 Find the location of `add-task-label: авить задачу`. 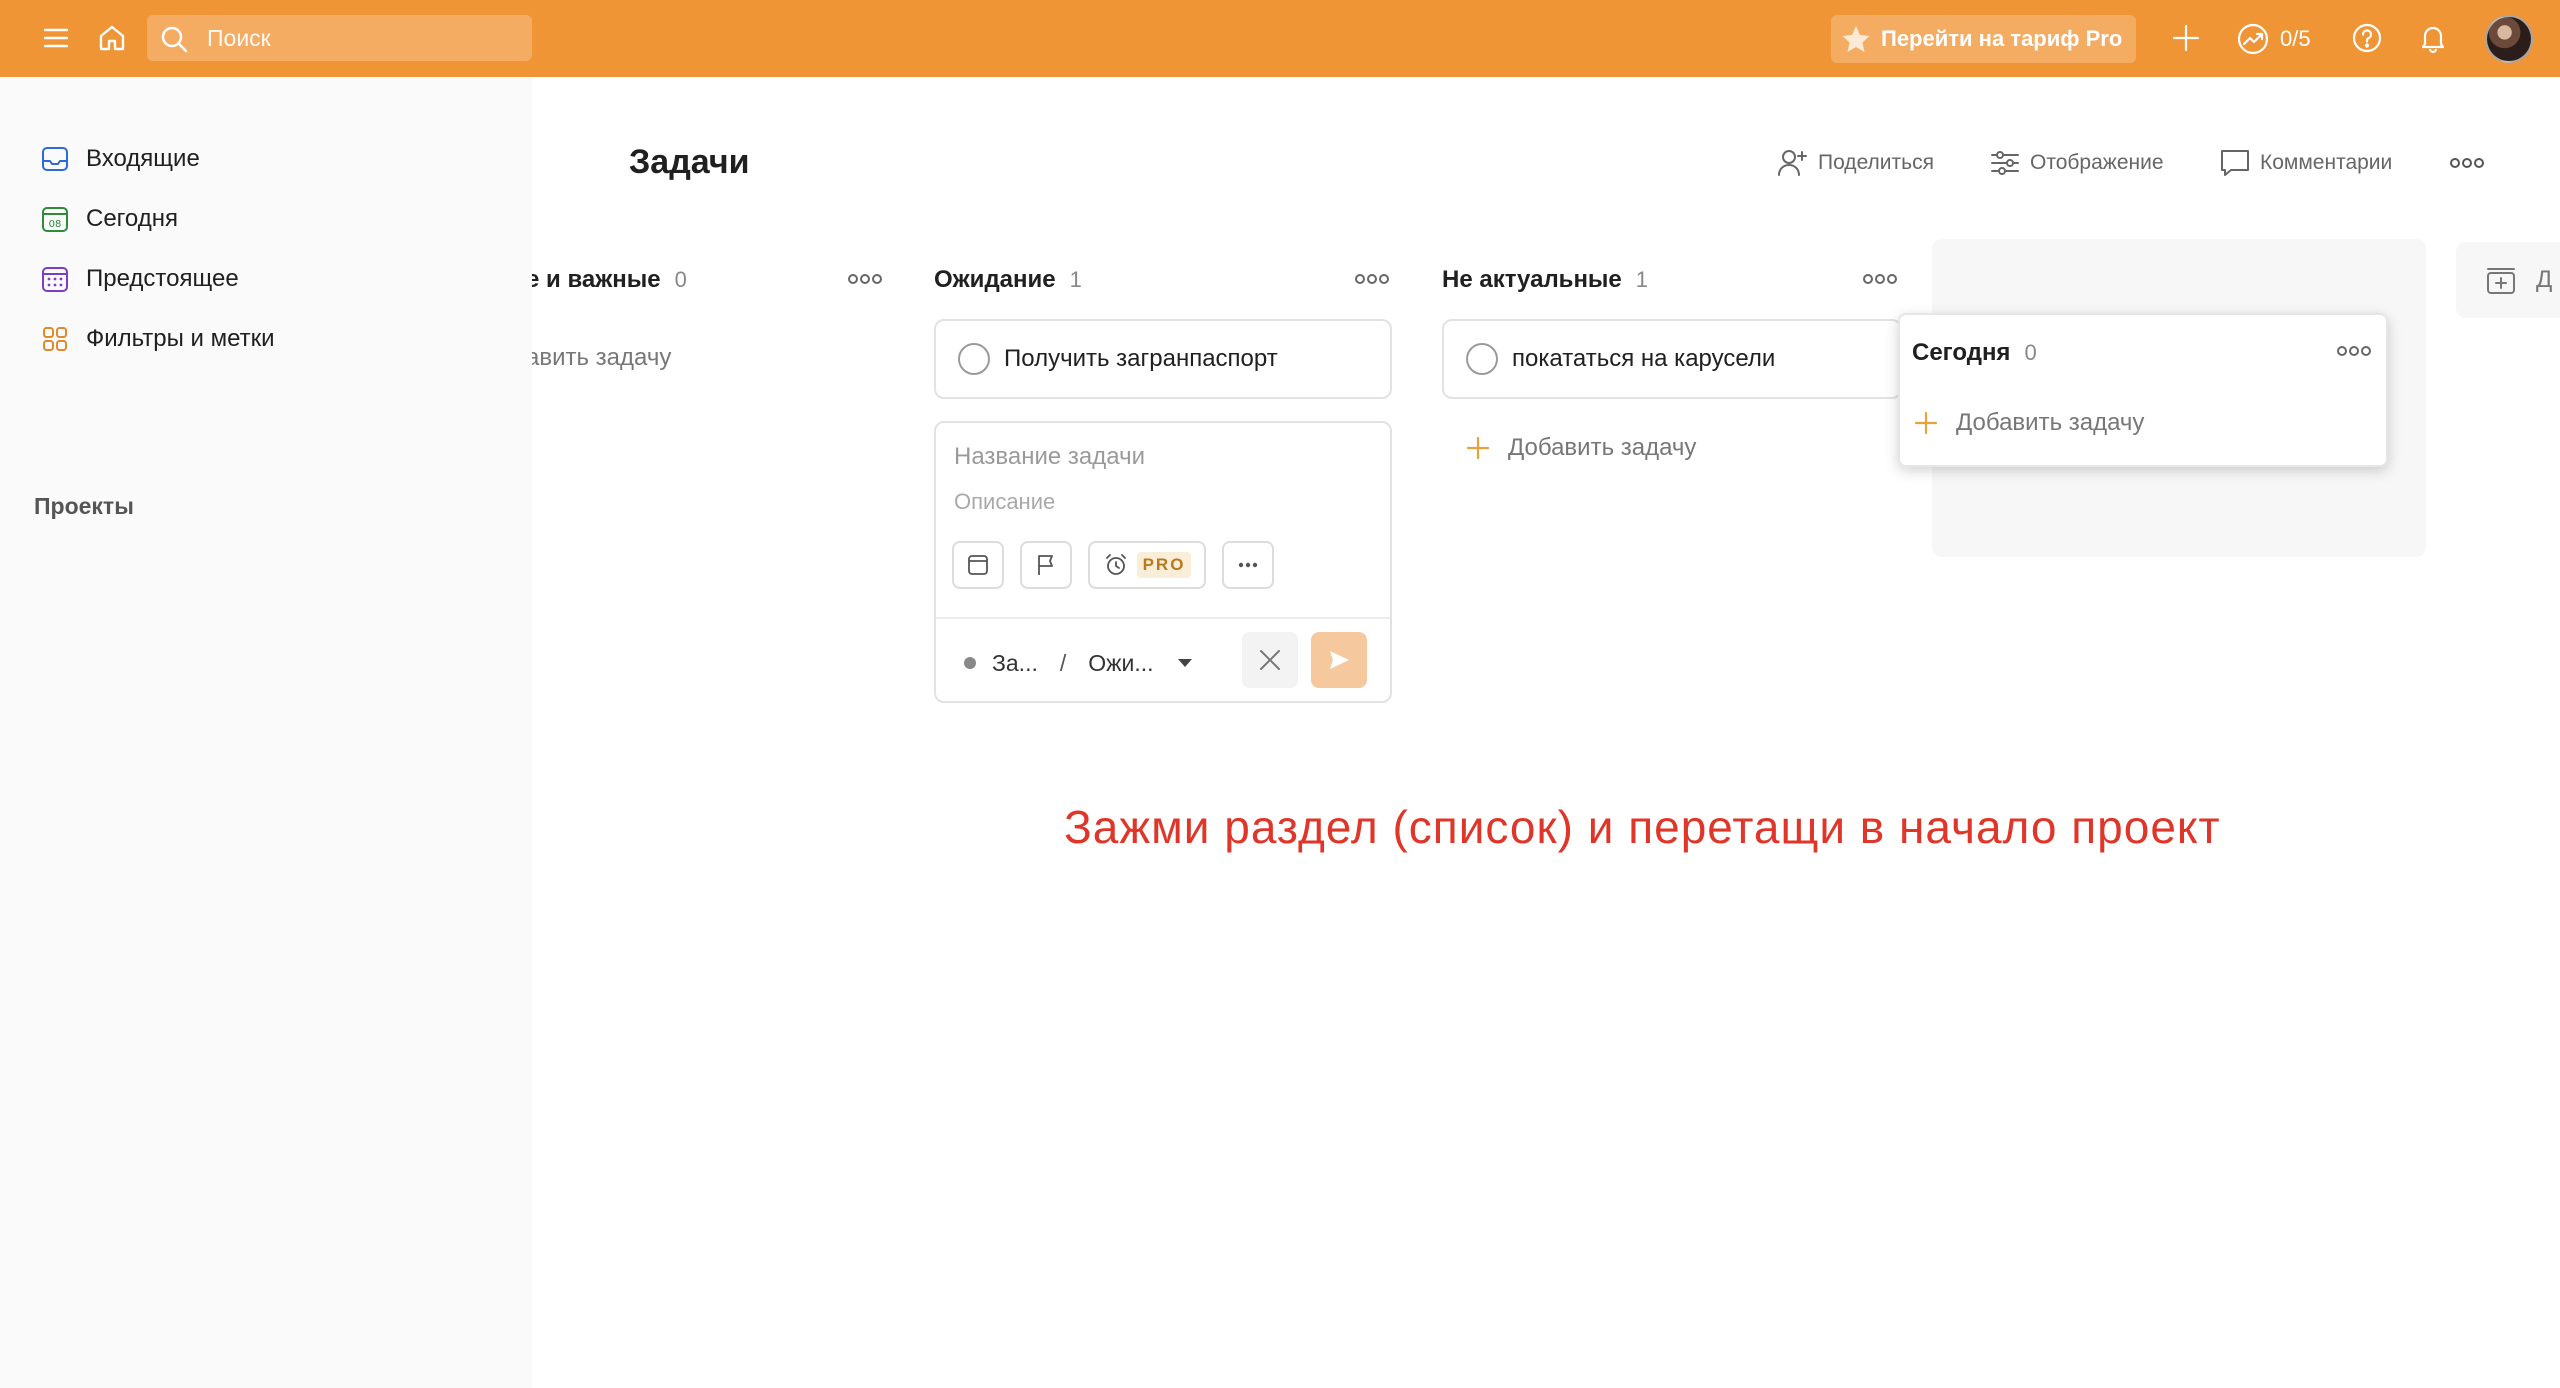

add-task-label: авить задачу is located at coordinates (602, 357).